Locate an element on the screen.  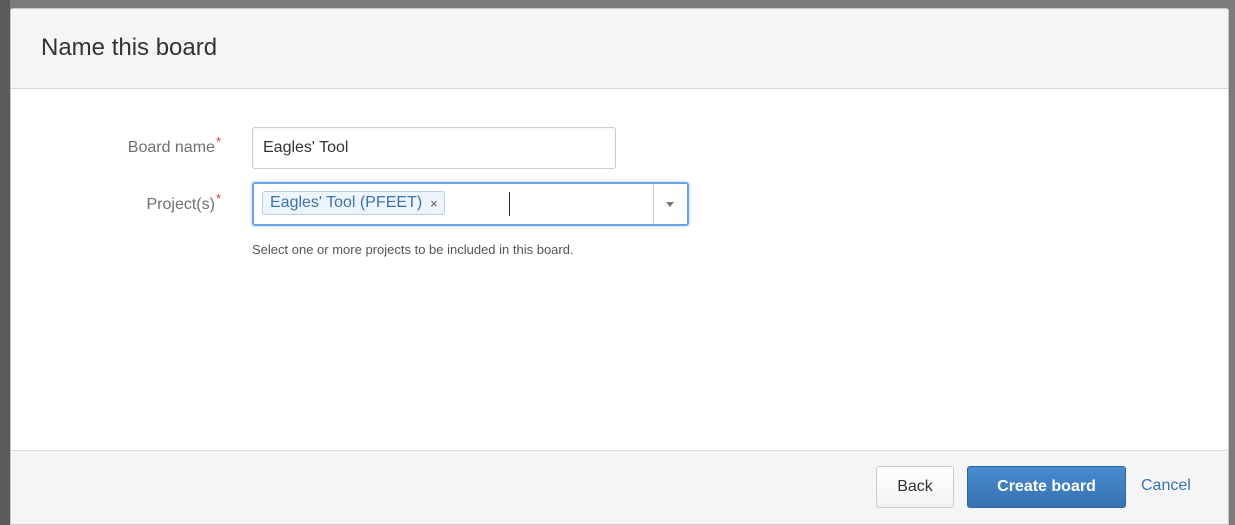
text-cursor is located at coordinates (509, 204).